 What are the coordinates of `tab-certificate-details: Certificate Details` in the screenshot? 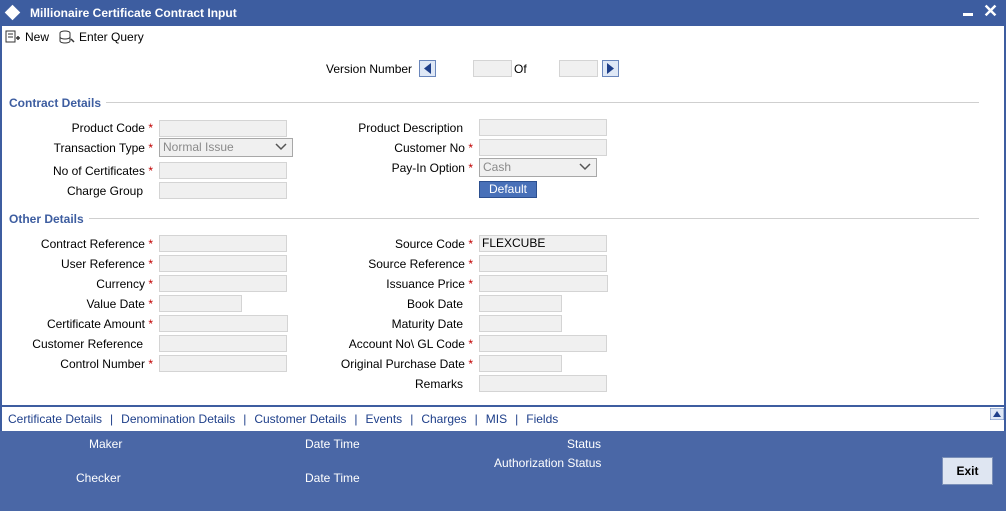 It's located at (55, 419).